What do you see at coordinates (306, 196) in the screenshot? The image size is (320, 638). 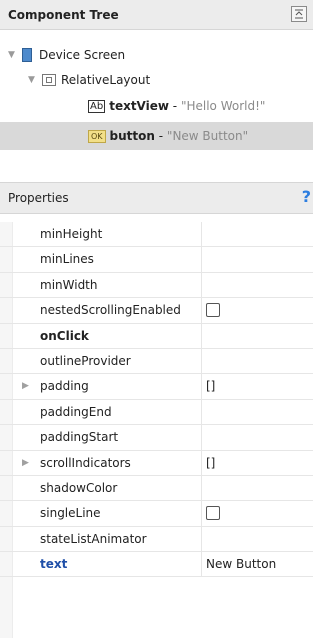 I see `help-icon: ?` at bounding box center [306, 196].